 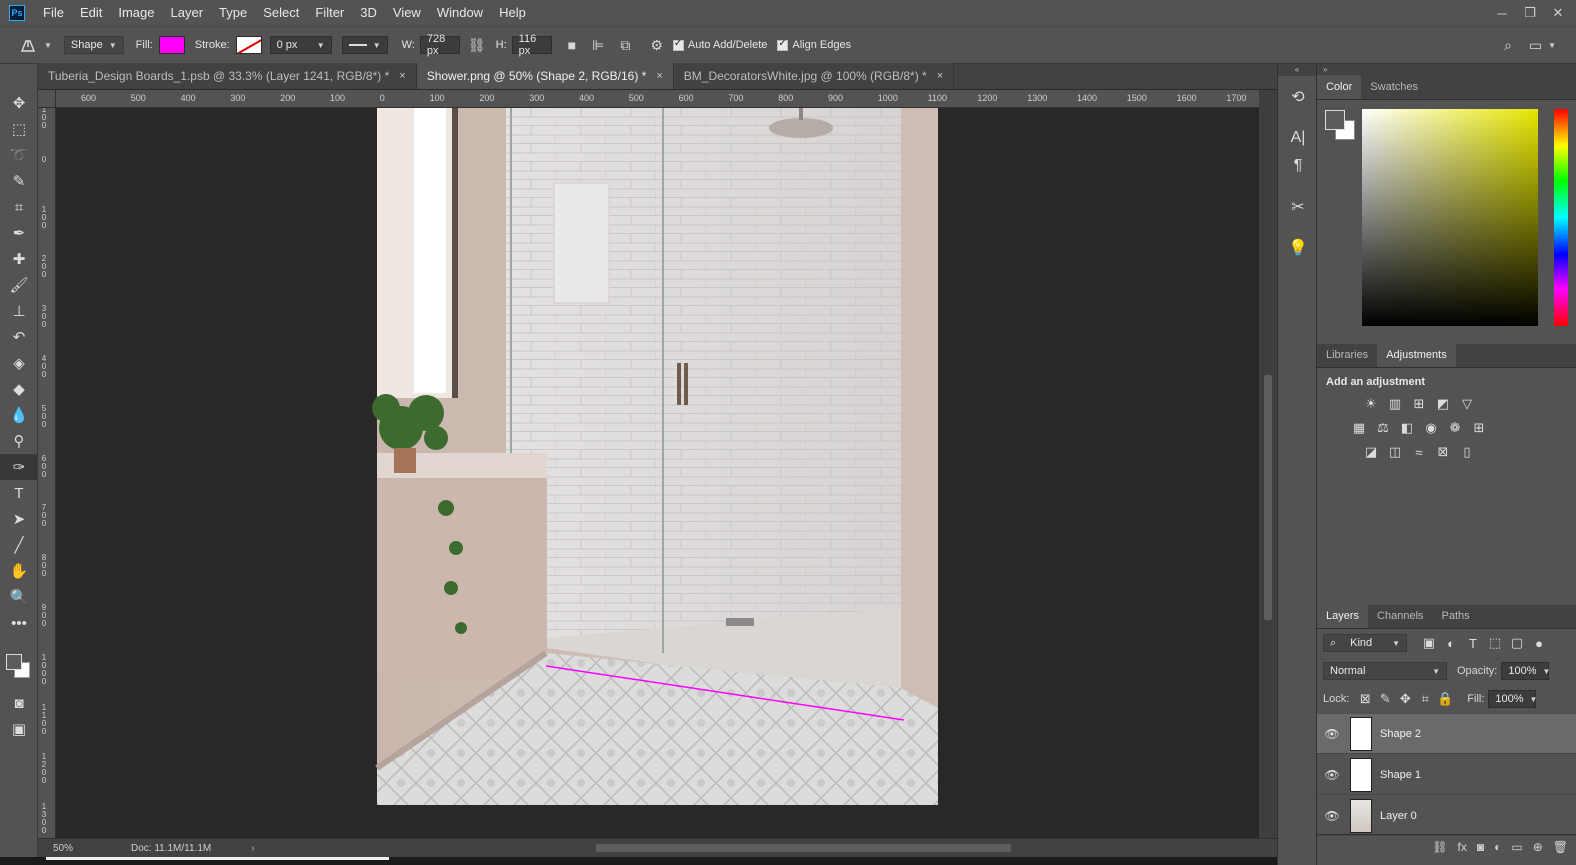 What do you see at coordinates (19, 493) in the screenshot?
I see `type-tool-icon: T` at bounding box center [19, 493].